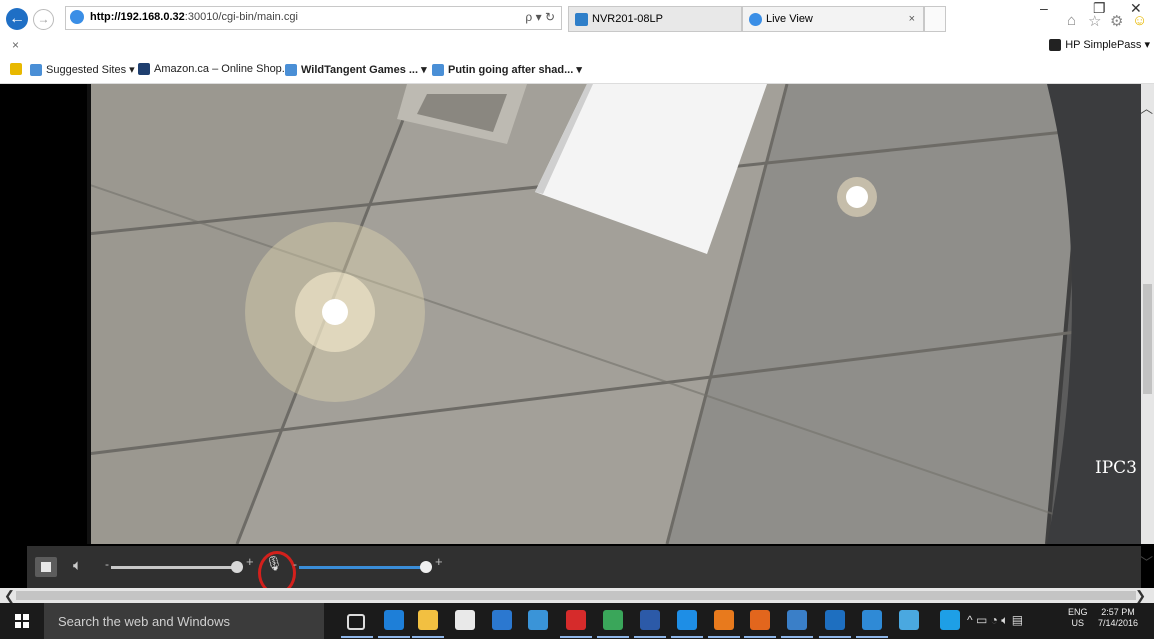  I want to click on horizontal-scroll-thumb, so click(576, 595).